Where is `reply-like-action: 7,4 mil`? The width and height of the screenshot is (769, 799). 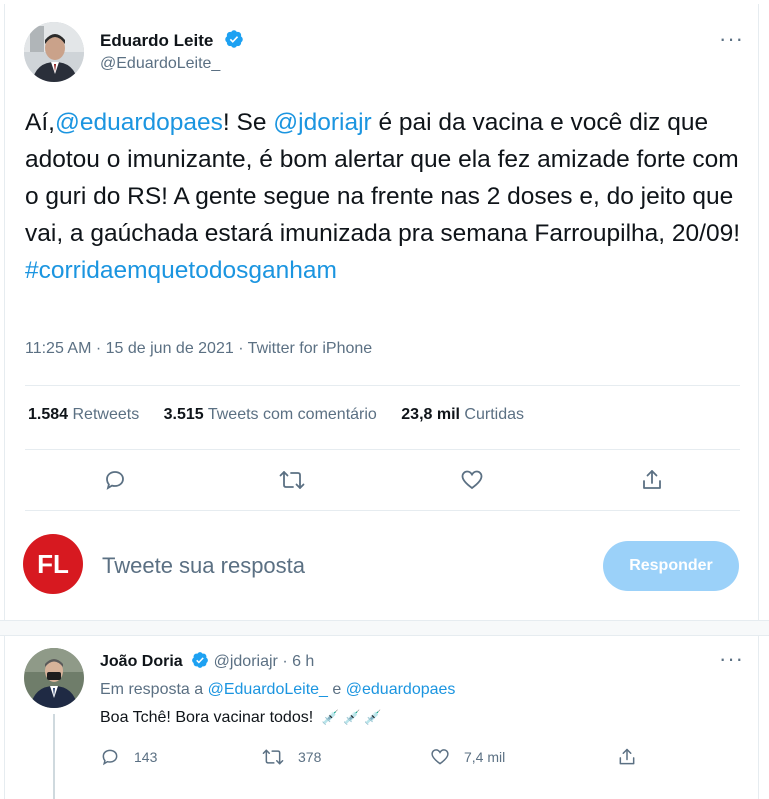
reply-like-action: 7,4 mil is located at coordinates (467, 757).